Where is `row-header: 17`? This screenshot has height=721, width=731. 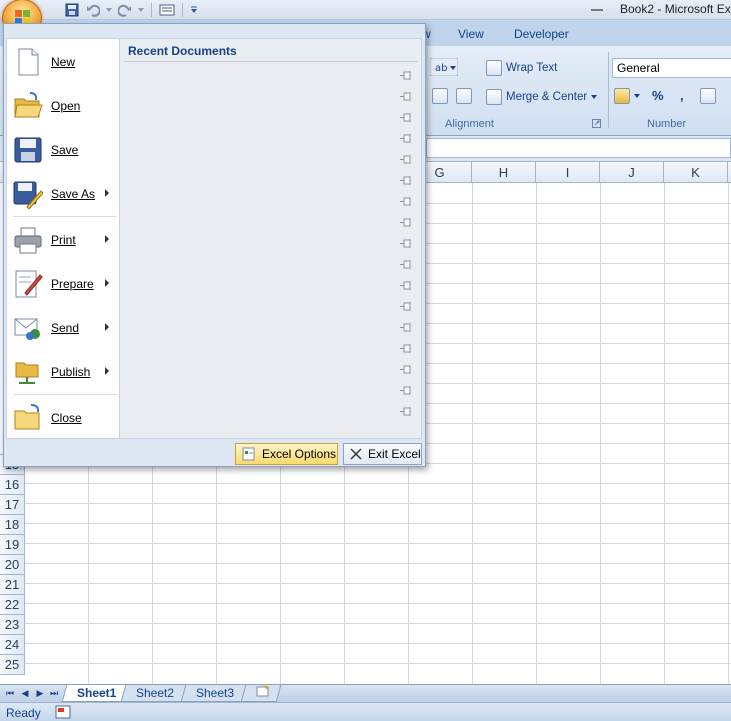 row-header: 17 is located at coordinates (12, 505).